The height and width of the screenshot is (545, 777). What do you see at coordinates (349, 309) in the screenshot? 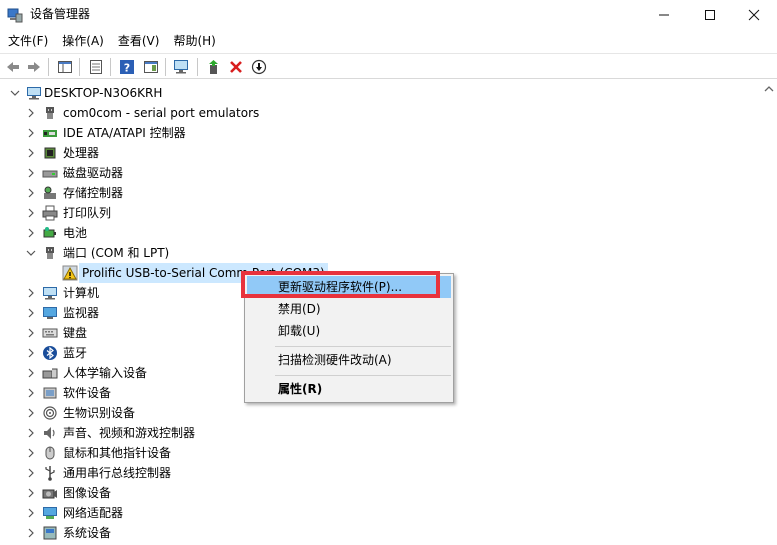
I see `ctx-disable: 禁用(D)` at bounding box center [349, 309].